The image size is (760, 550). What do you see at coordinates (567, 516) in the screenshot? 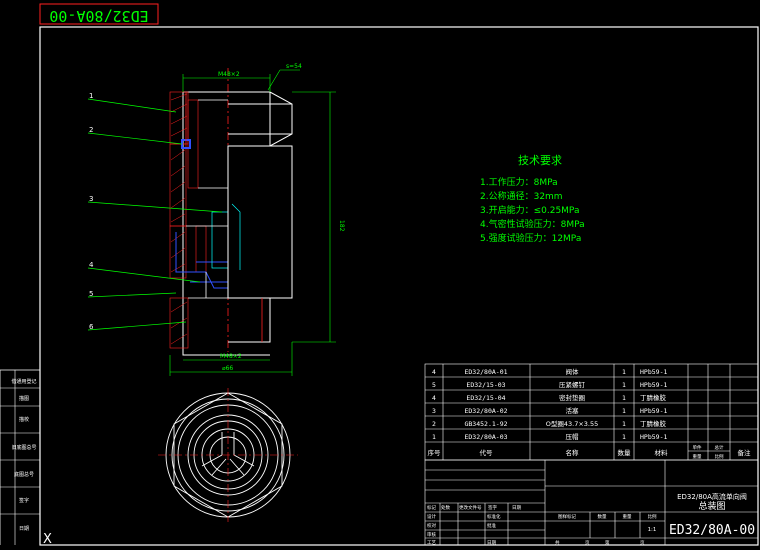
I see `tb-stage-mark: 图样标记` at bounding box center [567, 516].